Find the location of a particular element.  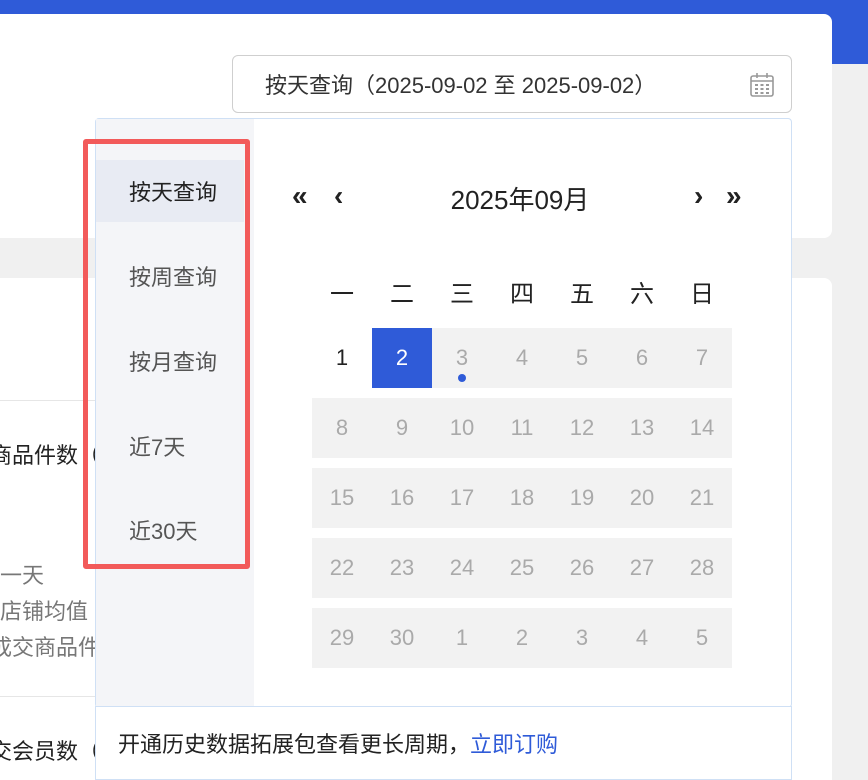

calendar-day: 10 is located at coordinates (462, 428).